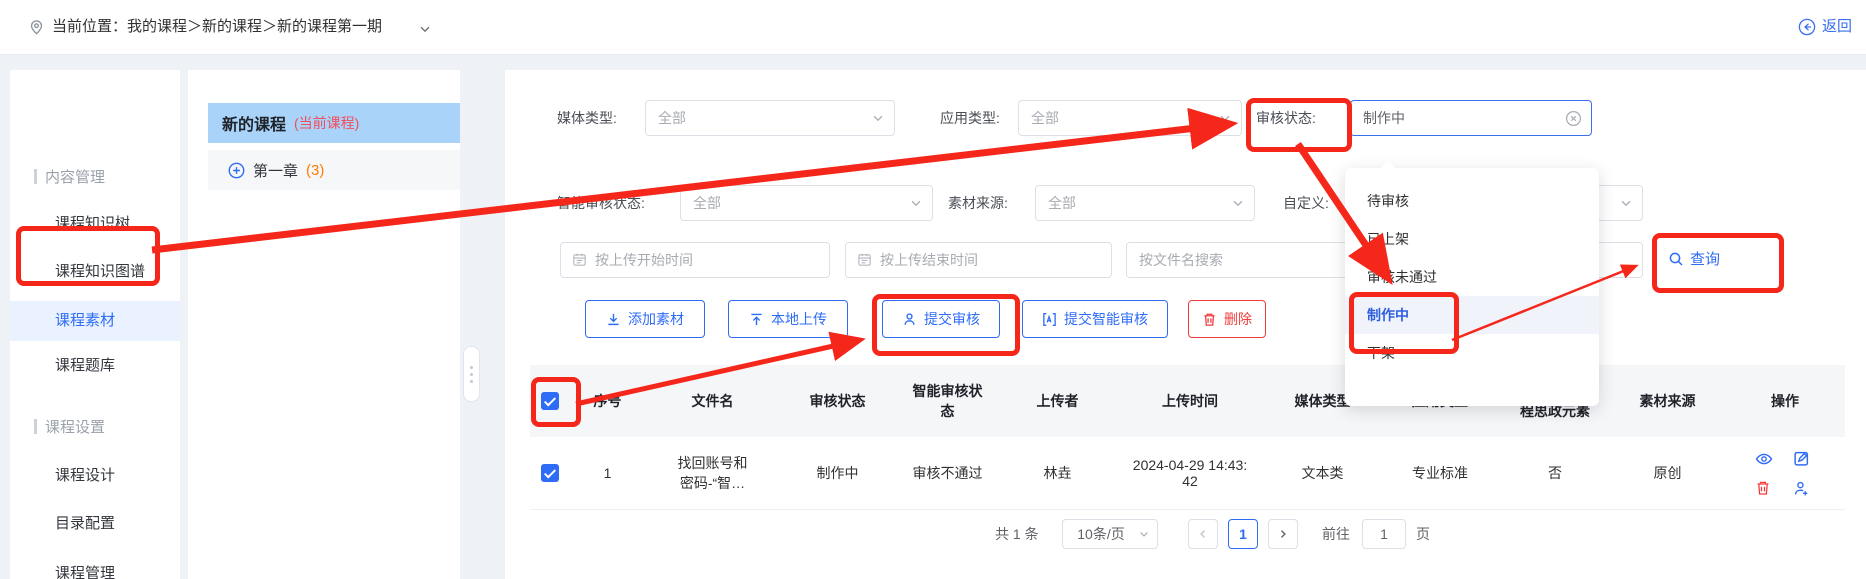  What do you see at coordinates (254, 26) in the screenshot?
I see `breadcrumb-path: 我的课程＞新的课程＞新的课程第一期` at bounding box center [254, 26].